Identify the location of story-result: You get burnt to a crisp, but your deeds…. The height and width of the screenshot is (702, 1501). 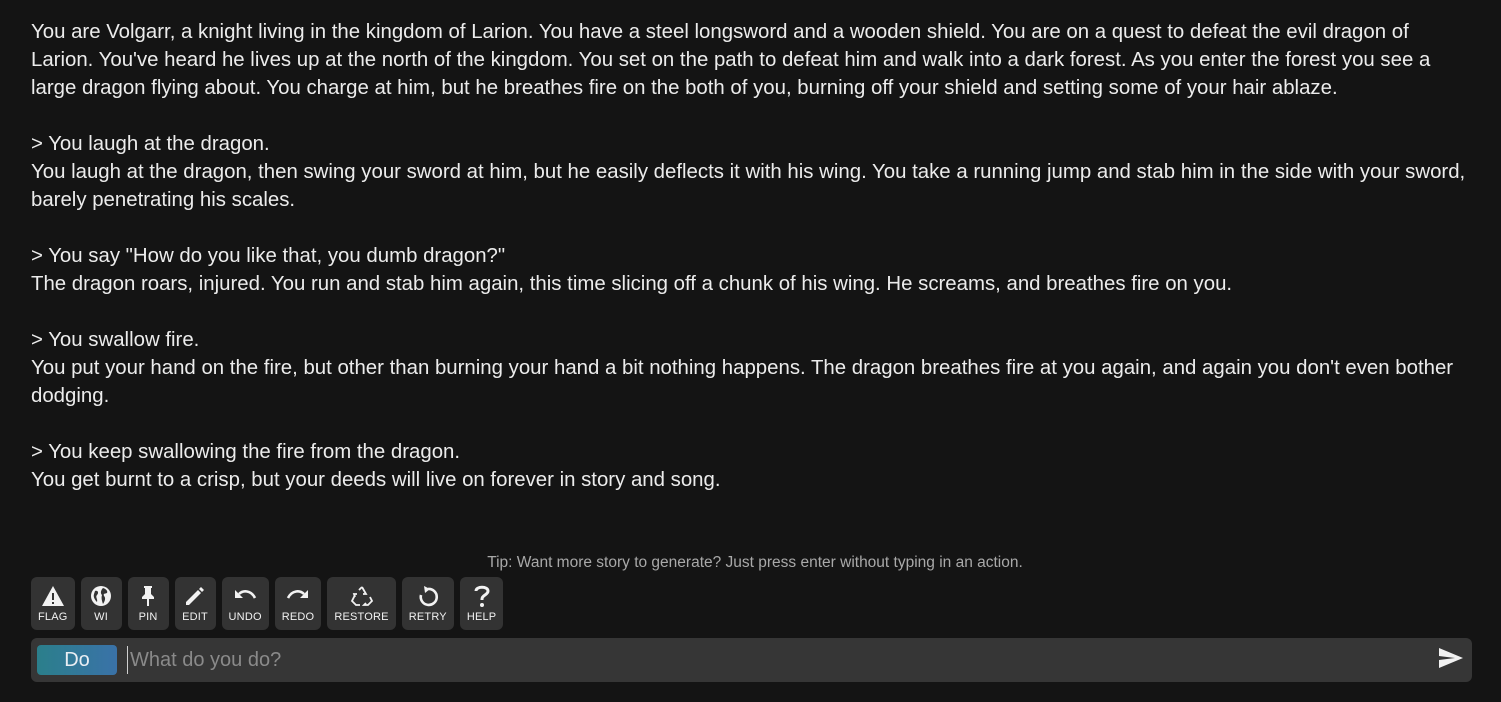
(376, 480).